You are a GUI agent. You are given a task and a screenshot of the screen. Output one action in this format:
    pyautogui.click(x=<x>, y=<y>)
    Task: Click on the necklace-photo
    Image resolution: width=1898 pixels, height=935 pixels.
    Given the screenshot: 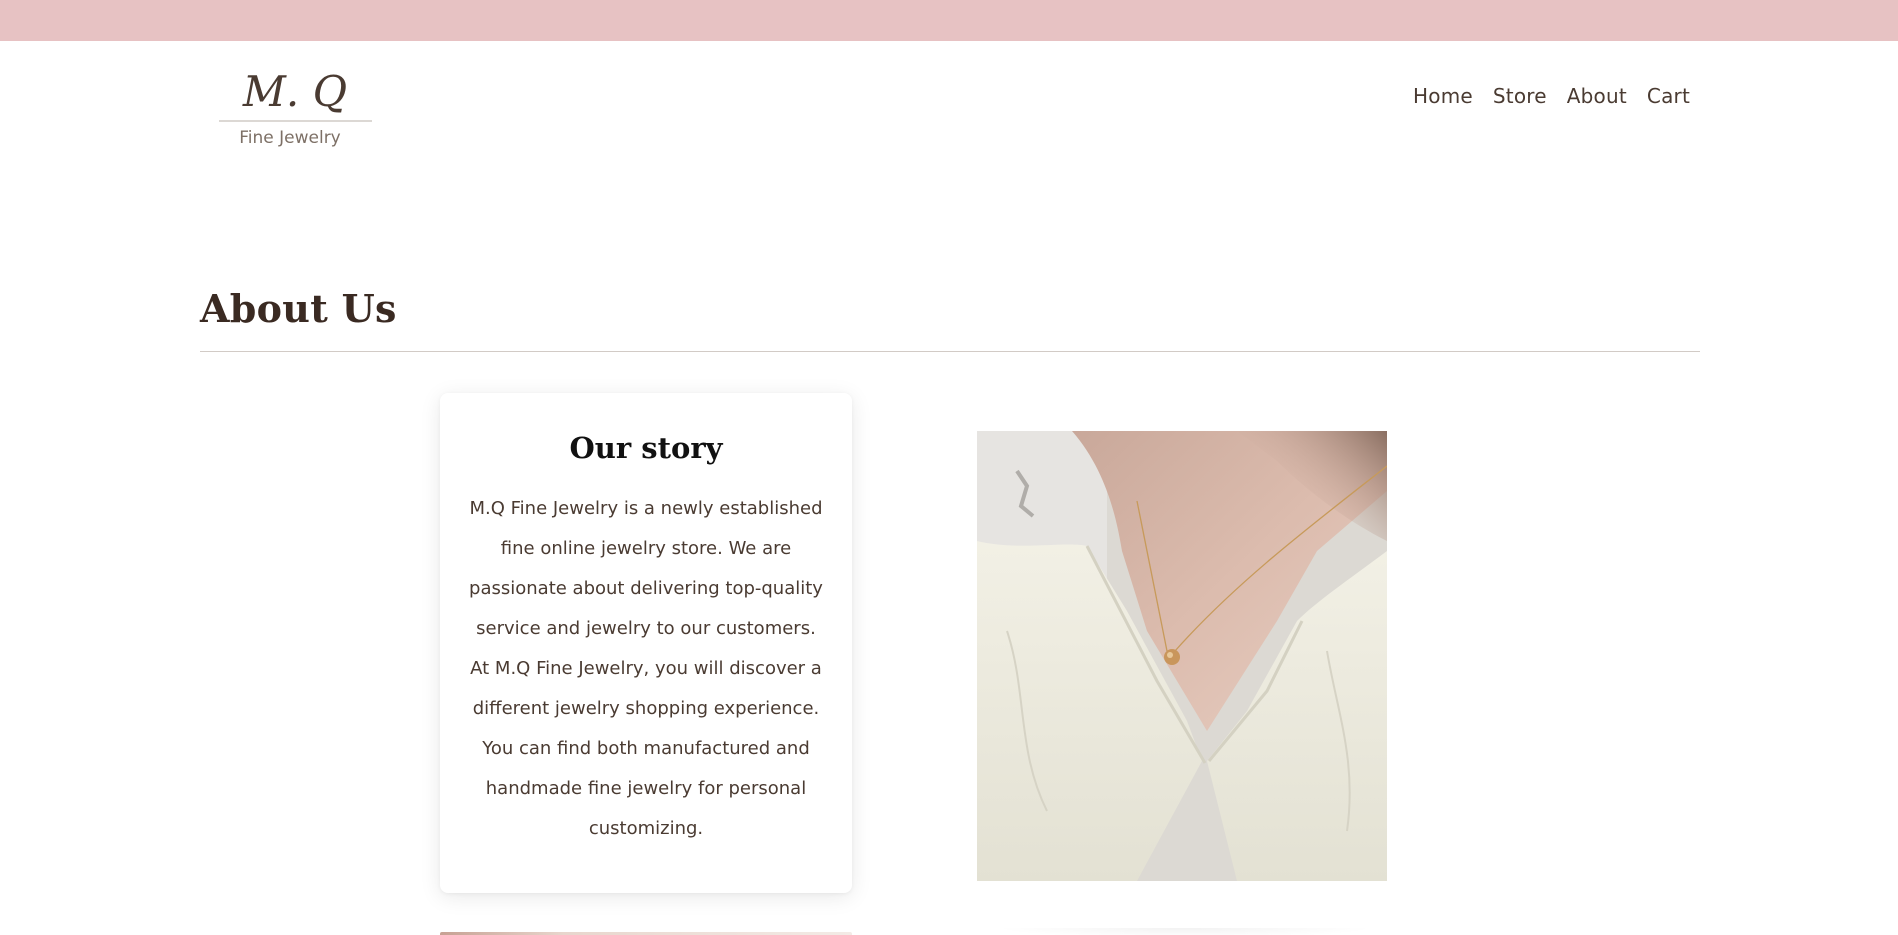 What is the action you would take?
    pyautogui.click(x=1182, y=656)
    